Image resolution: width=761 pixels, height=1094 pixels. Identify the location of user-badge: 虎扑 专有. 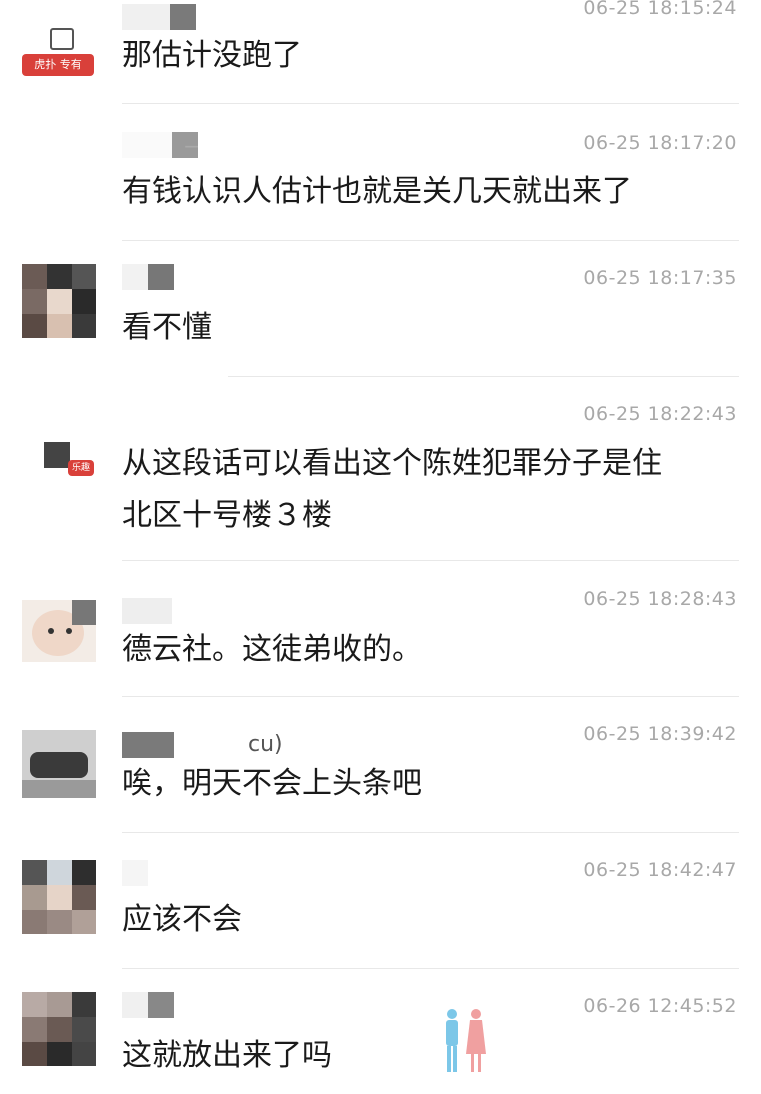
(58, 65).